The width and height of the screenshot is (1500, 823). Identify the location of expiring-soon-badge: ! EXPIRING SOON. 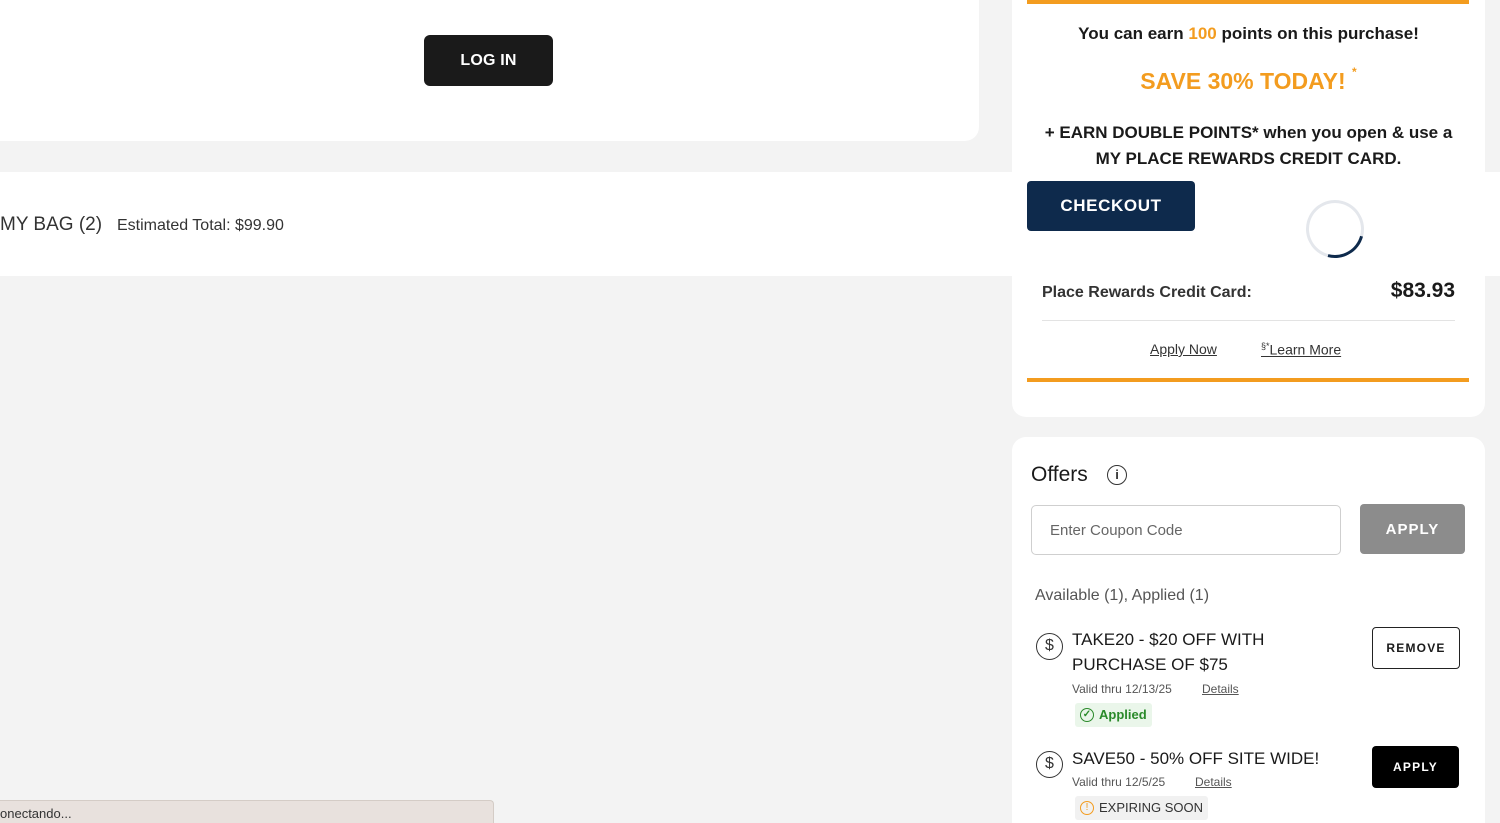
(1142, 808).